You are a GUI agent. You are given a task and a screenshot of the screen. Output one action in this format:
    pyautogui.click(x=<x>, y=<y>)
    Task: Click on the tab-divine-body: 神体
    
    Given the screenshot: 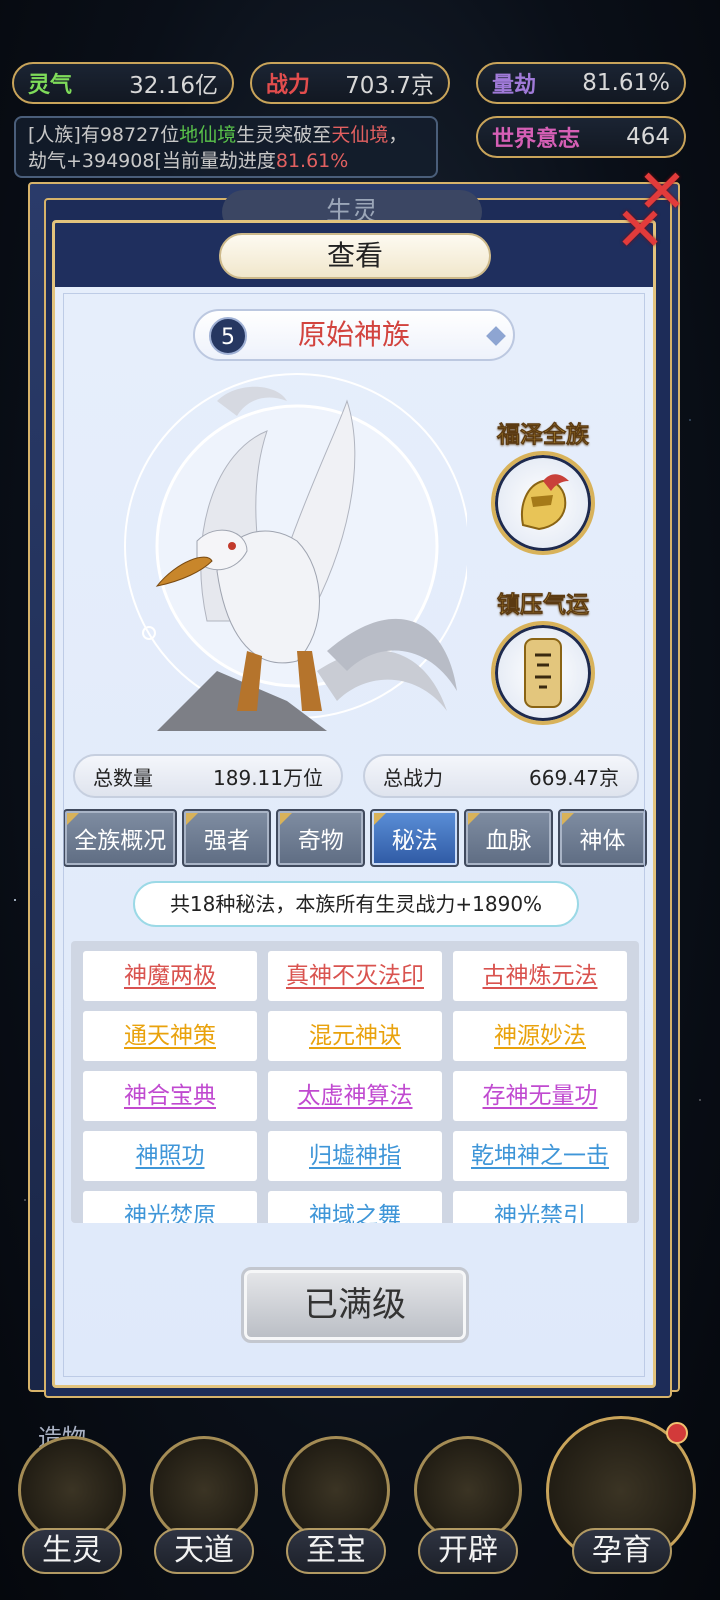 What is the action you would take?
    pyautogui.click(x=602, y=838)
    